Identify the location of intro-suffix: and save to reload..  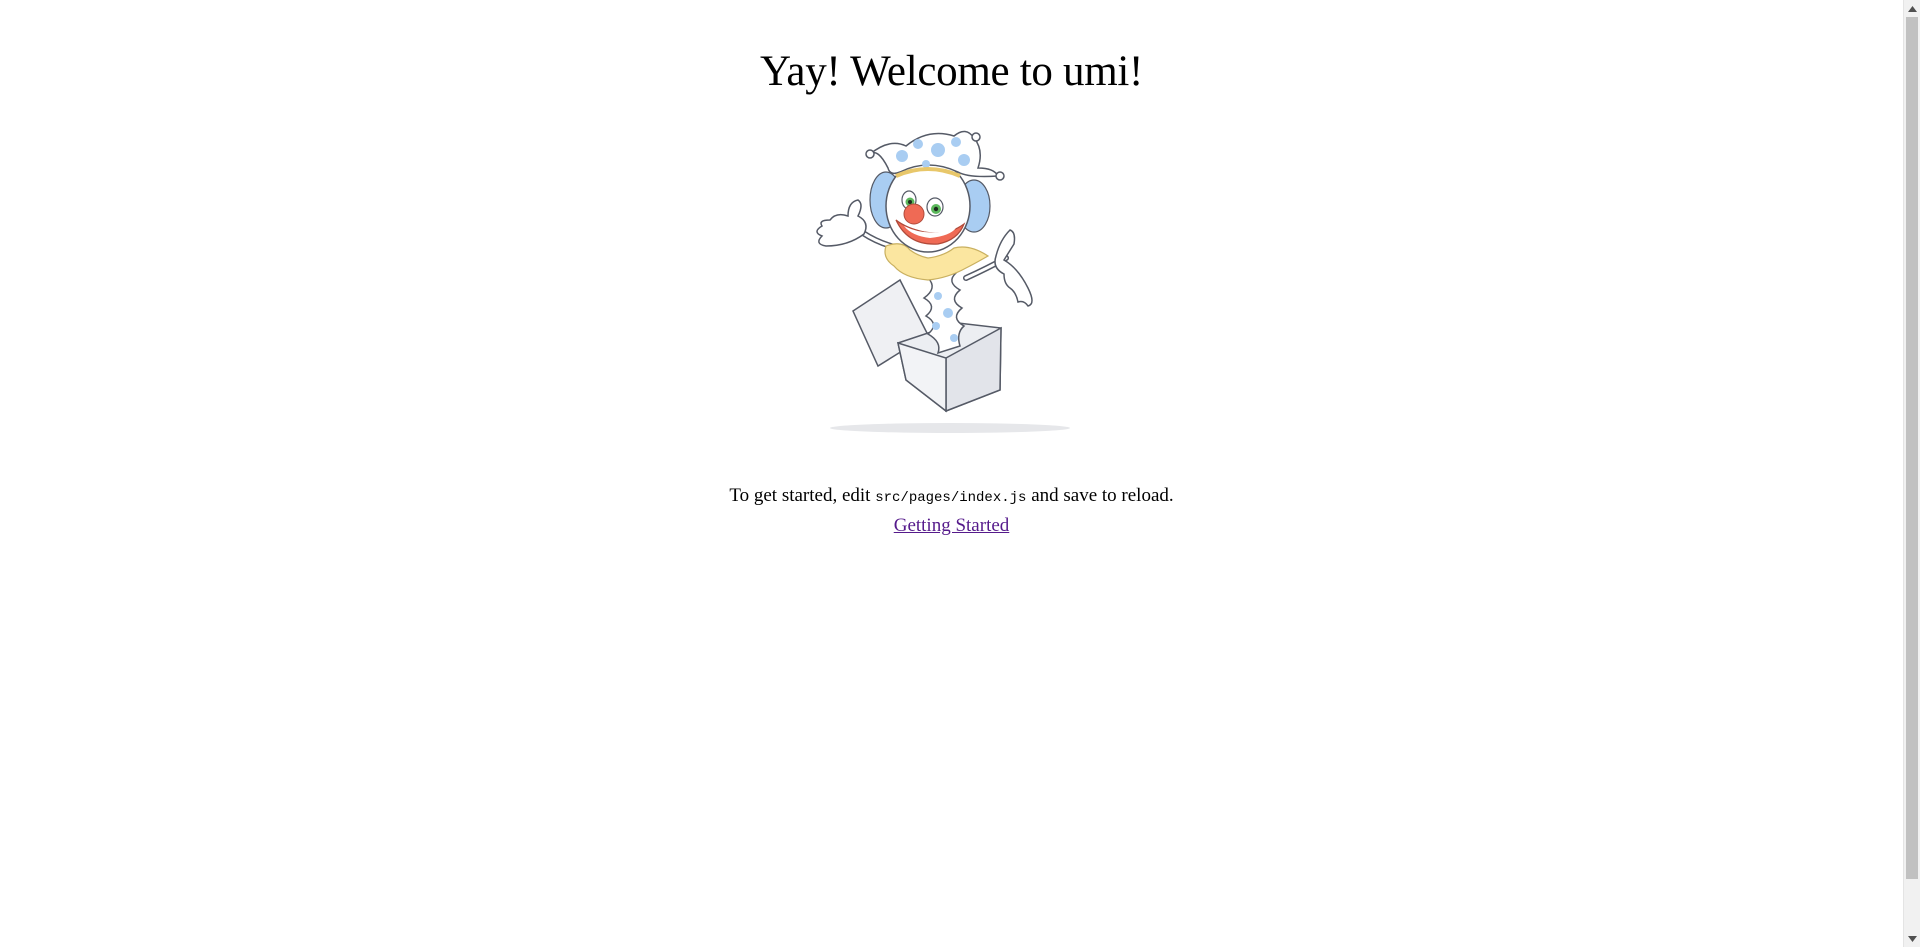
(1100, 495).